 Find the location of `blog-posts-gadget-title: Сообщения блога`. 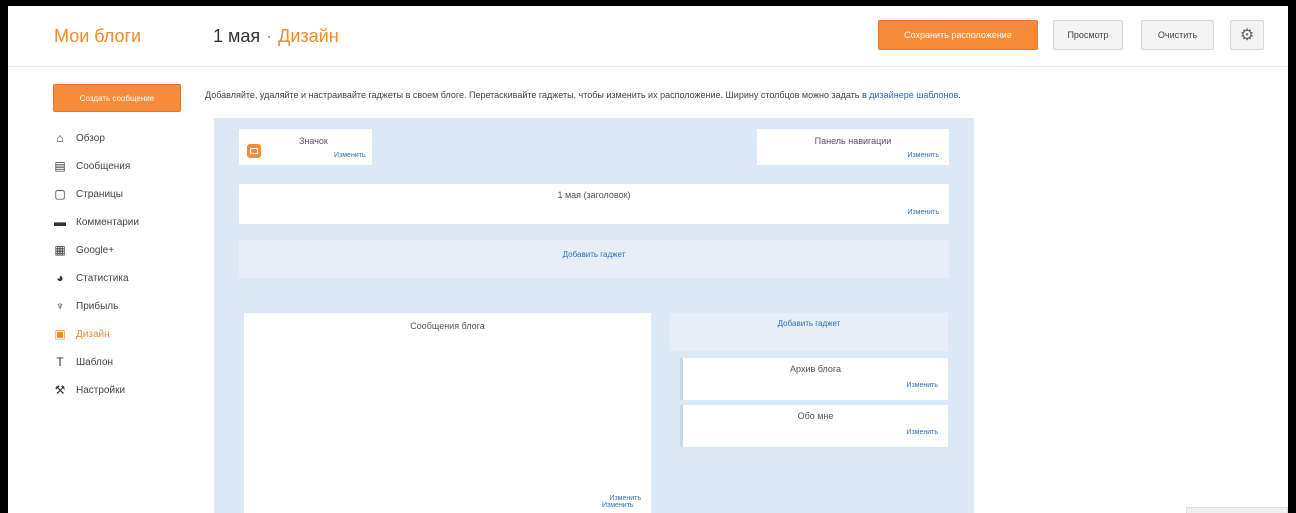

blog-posts-gadget-title: Сообщения блога is located at coordinates (447, 326).